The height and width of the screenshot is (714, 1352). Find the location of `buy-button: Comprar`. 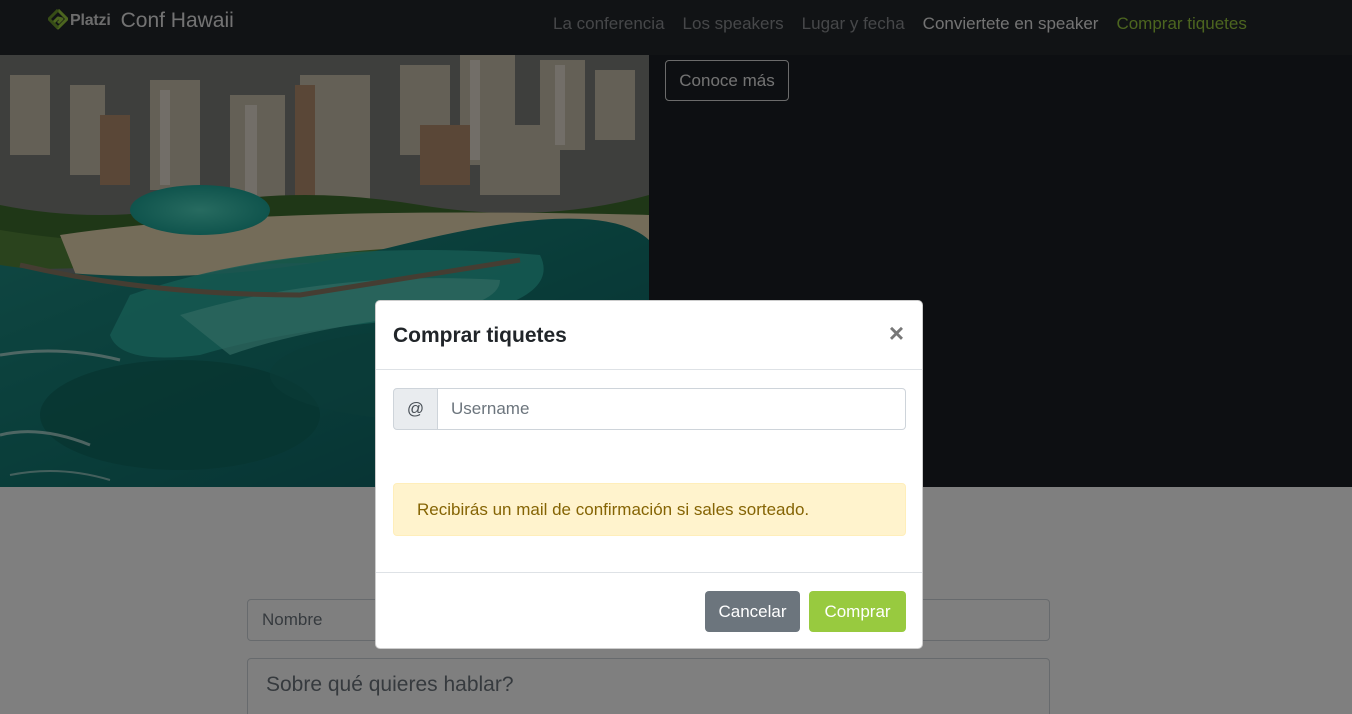

buy-button: Comprar is located at coordinates (857, 611).